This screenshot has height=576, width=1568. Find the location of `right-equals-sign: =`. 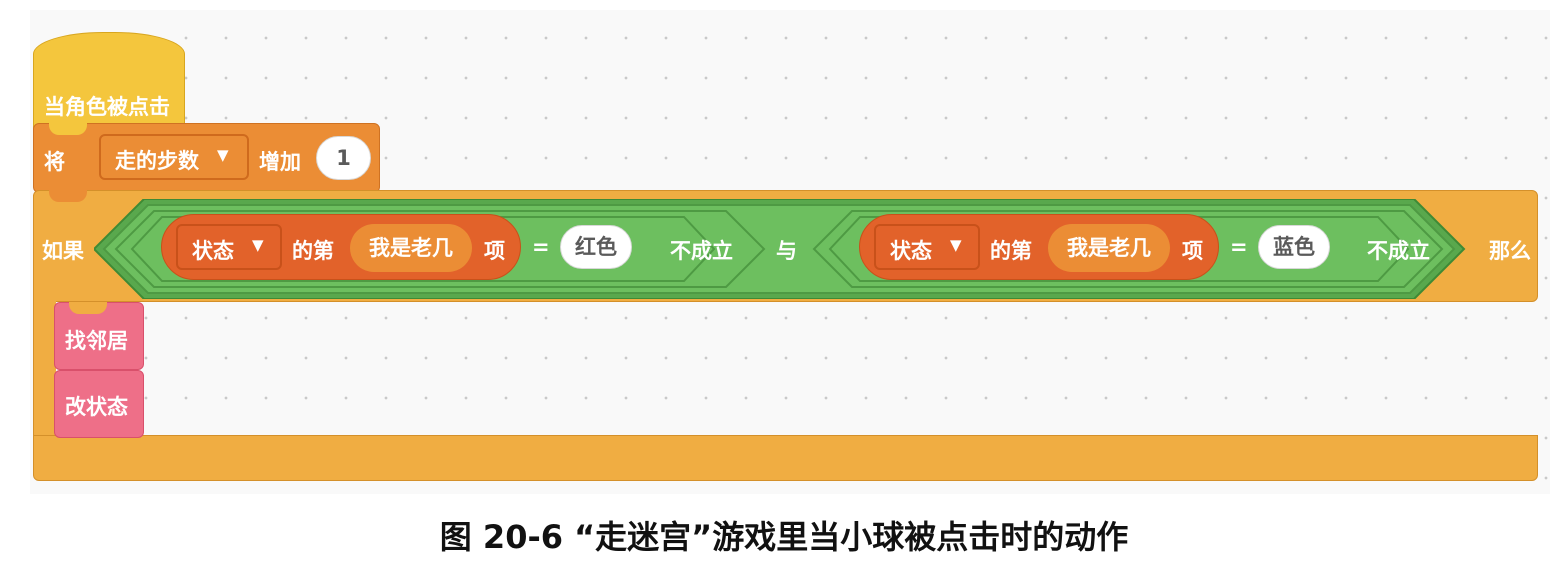

right-equals-sign: = is located at coordinates (1239, 247).